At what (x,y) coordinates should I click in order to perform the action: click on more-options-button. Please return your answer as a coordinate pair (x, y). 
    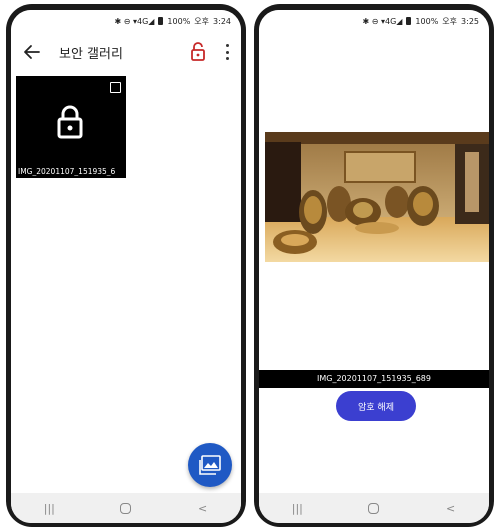
    Looking at the image, I should click on (227, 52).